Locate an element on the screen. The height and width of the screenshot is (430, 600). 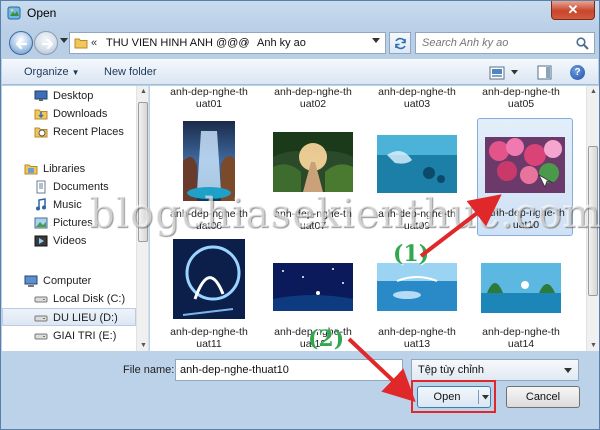
forward-arrow-icon is located at coordinates (47, 44).